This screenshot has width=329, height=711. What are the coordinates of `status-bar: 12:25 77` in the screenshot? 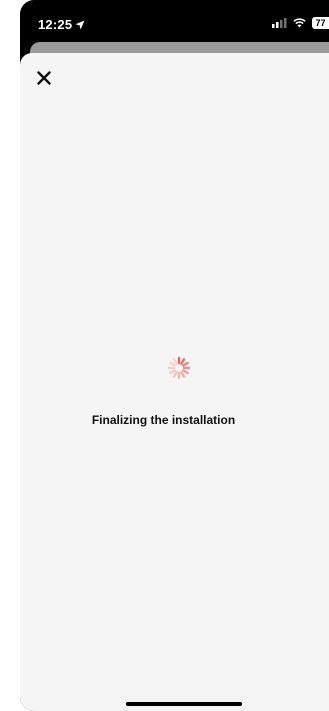 It's located at (174, 20).